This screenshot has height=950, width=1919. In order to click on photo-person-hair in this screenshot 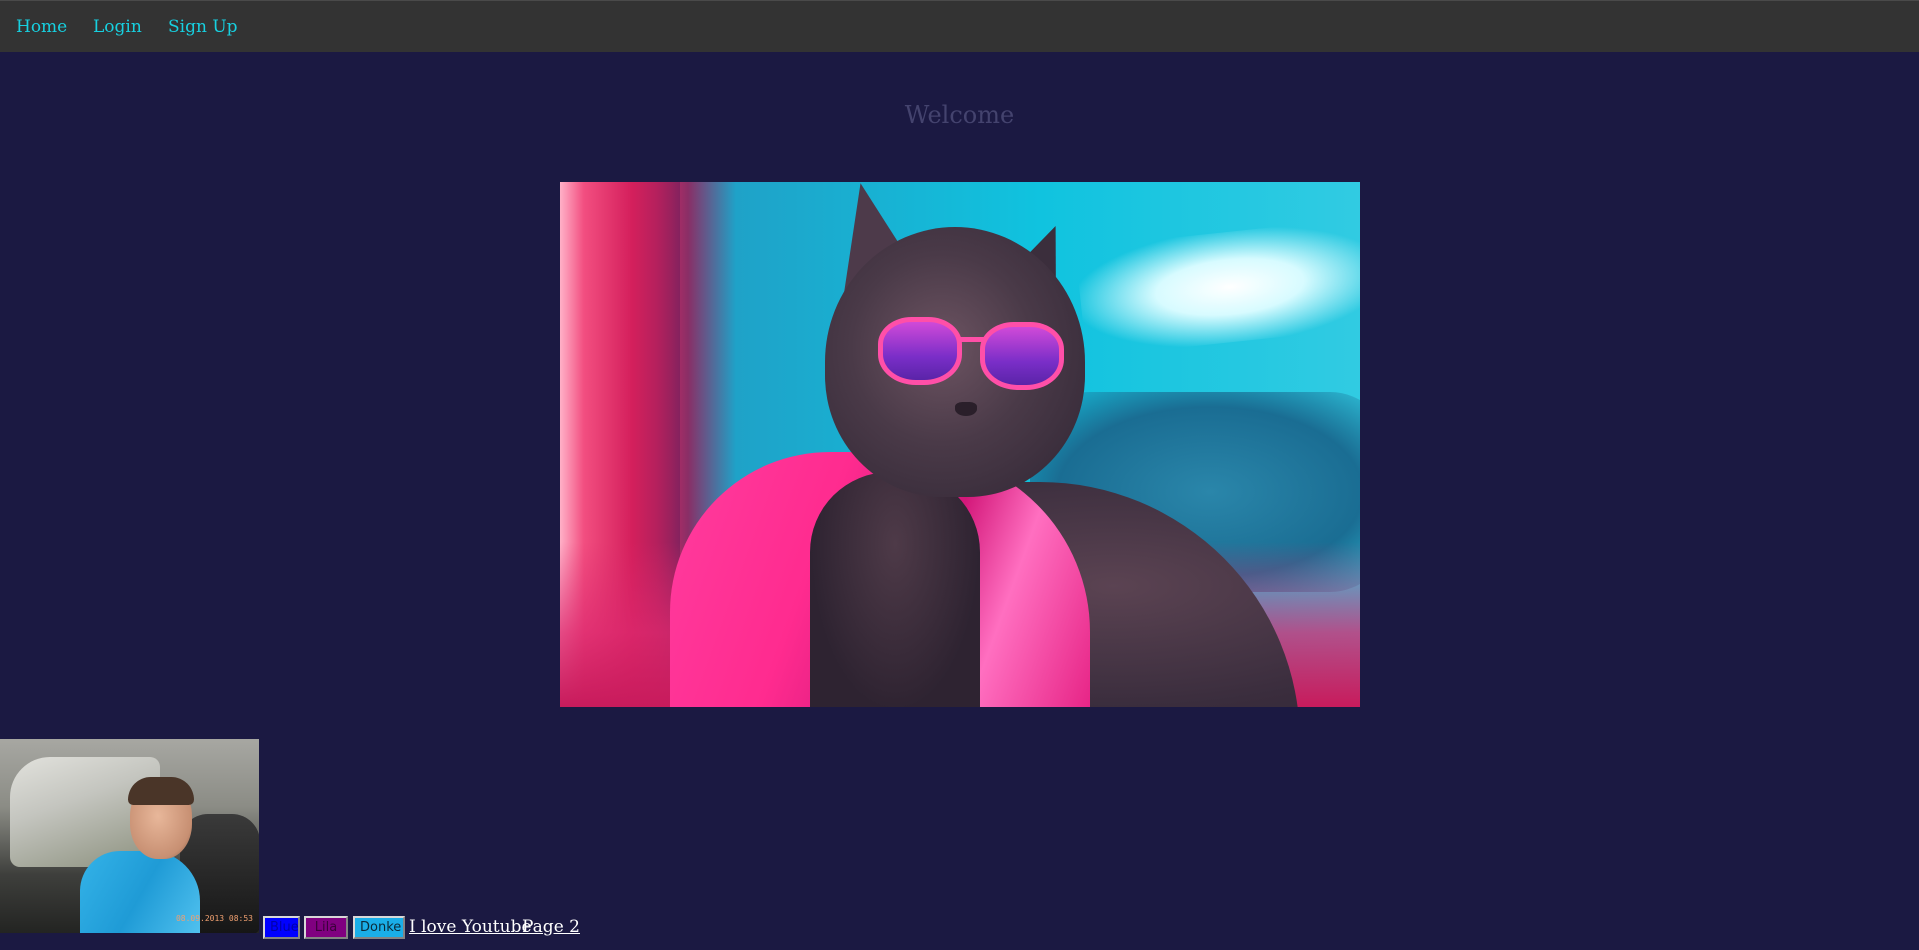, I will do `click(161, 791)`.